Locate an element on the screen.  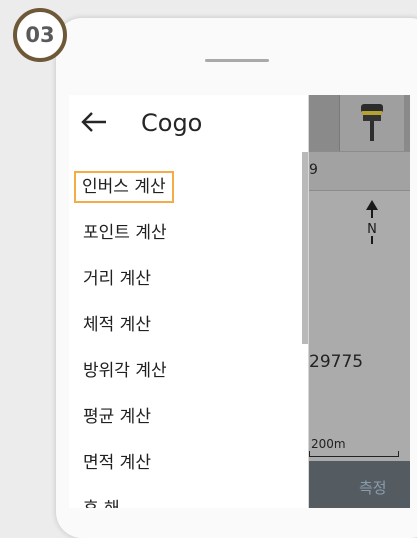
arrow-left-icon is located at coordinates (94, 122).